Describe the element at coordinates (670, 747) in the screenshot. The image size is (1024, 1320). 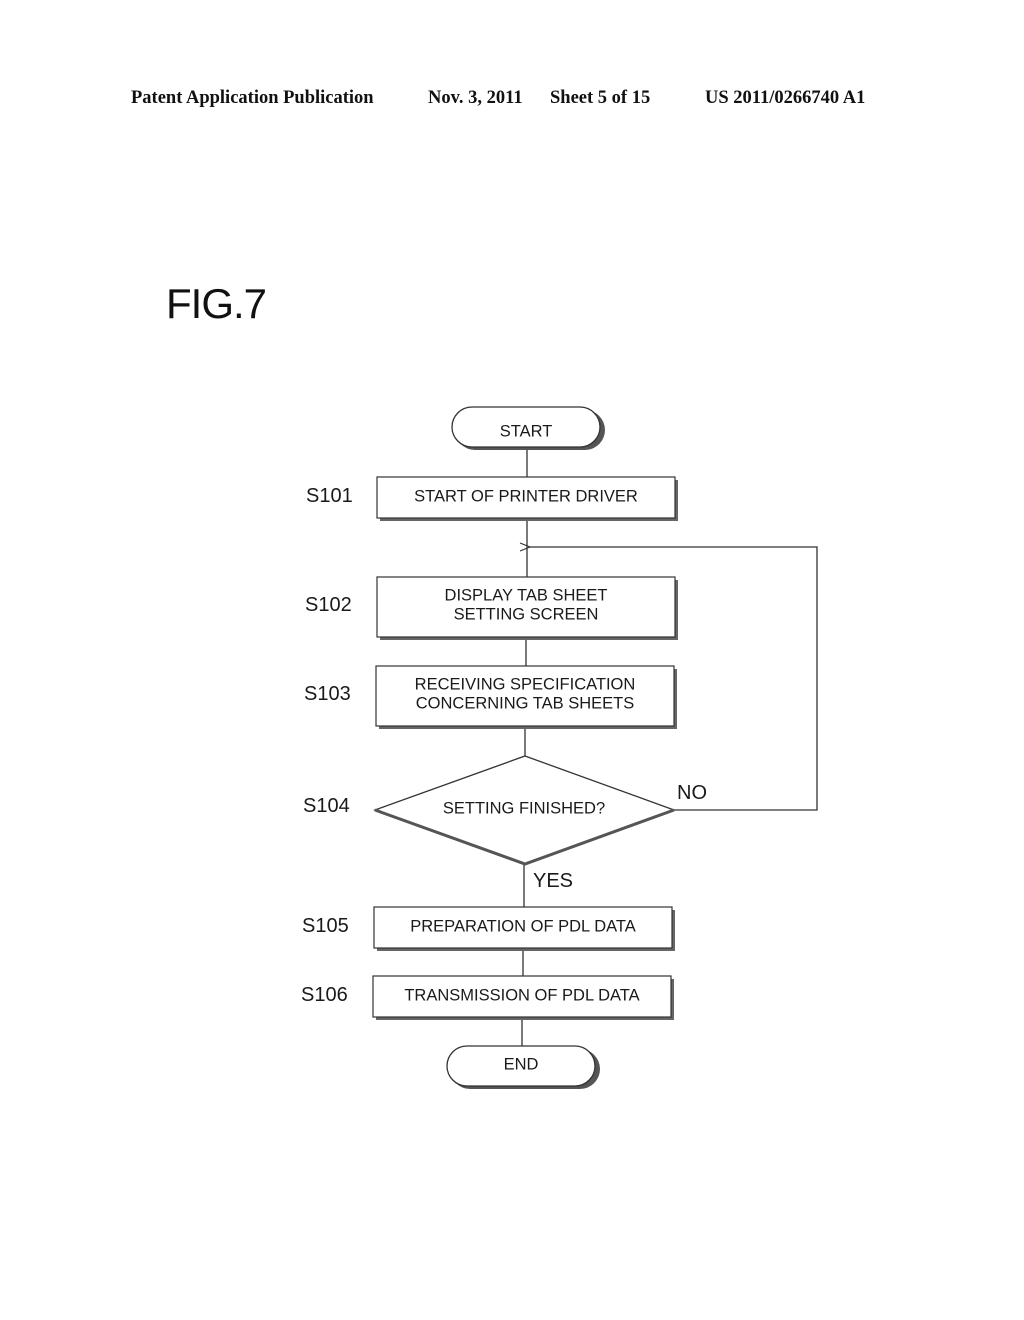
I see `connectors` at that location.